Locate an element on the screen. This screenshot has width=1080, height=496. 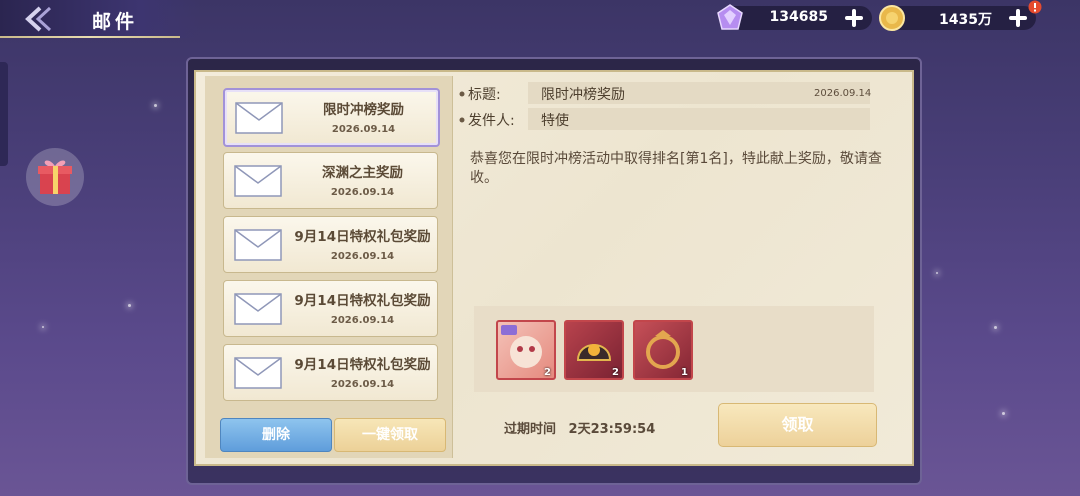
title-label: 标题: is located at coordinates (484, 95).